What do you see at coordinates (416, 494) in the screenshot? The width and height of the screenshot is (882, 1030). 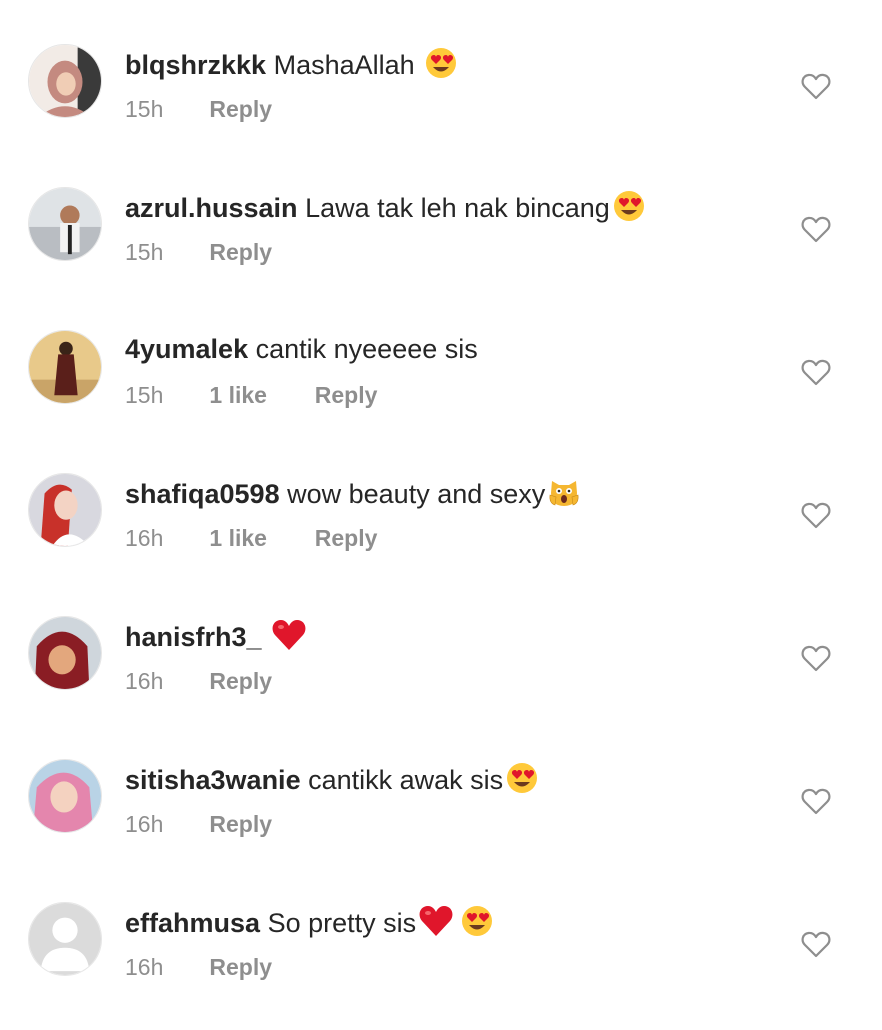 I see `comment-body: wow beauty and sexy` at bounding box center [416, 494].